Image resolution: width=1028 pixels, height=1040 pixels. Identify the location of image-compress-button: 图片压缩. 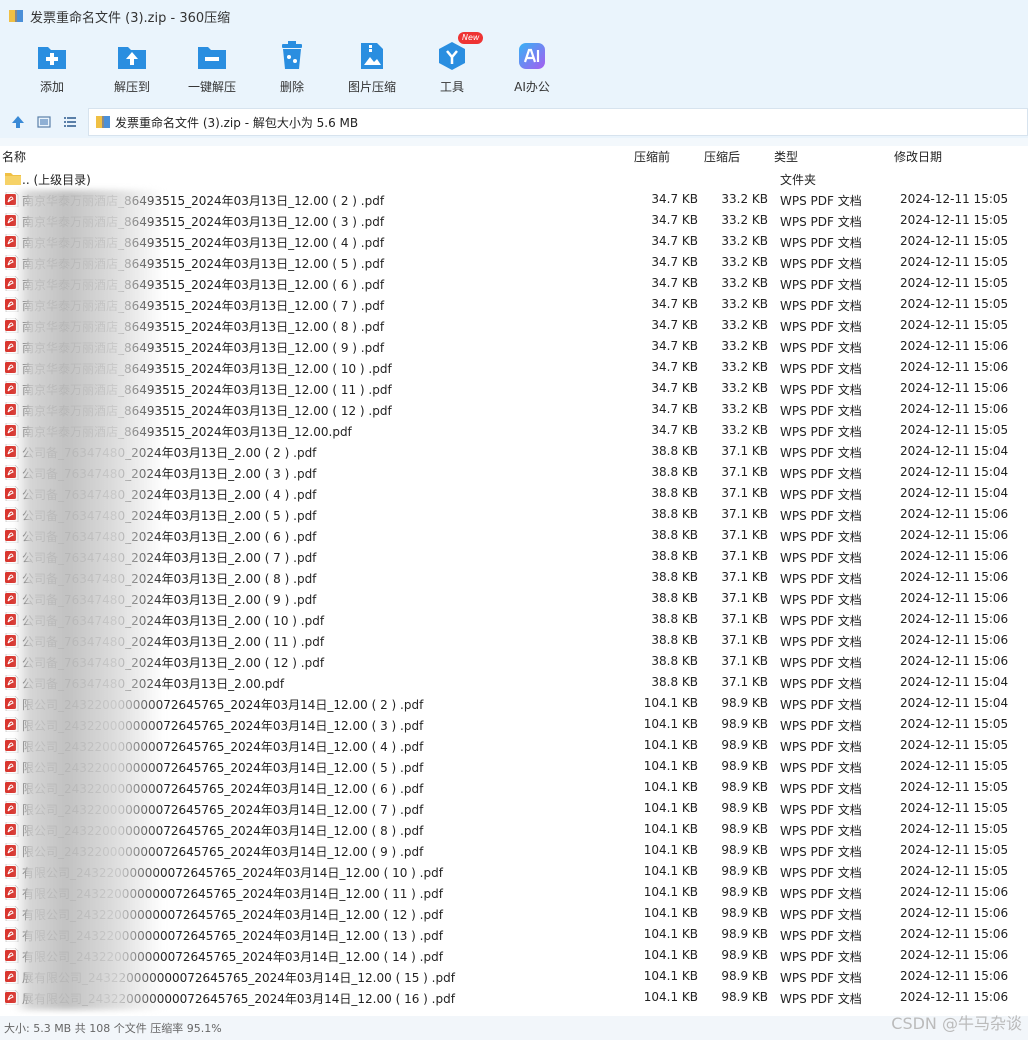
(372, 69).